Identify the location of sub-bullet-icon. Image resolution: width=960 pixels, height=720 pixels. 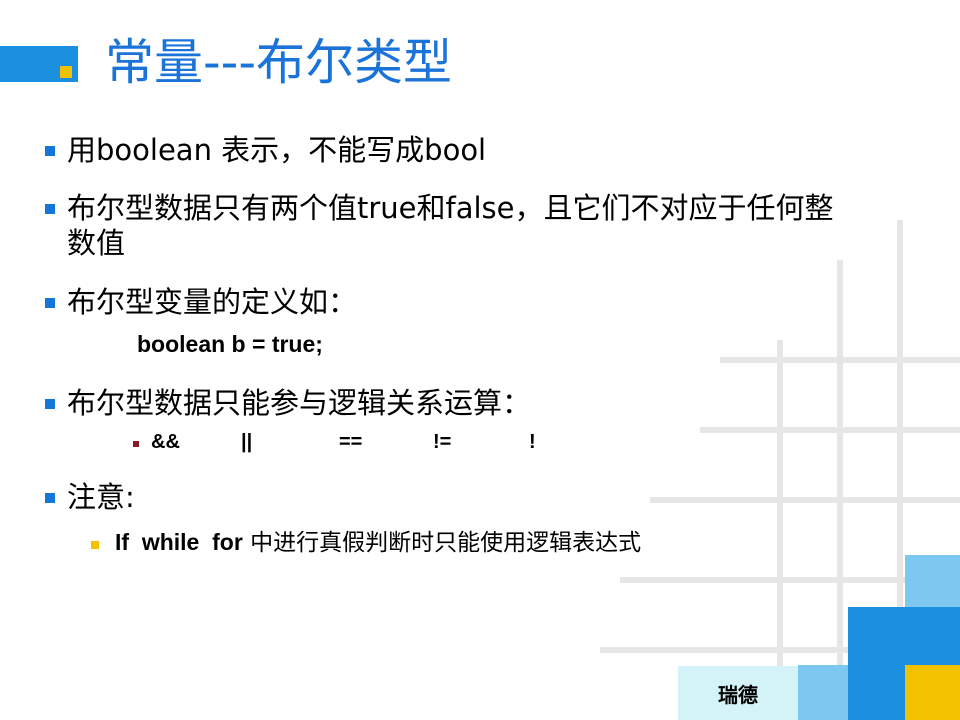
(136, 444).